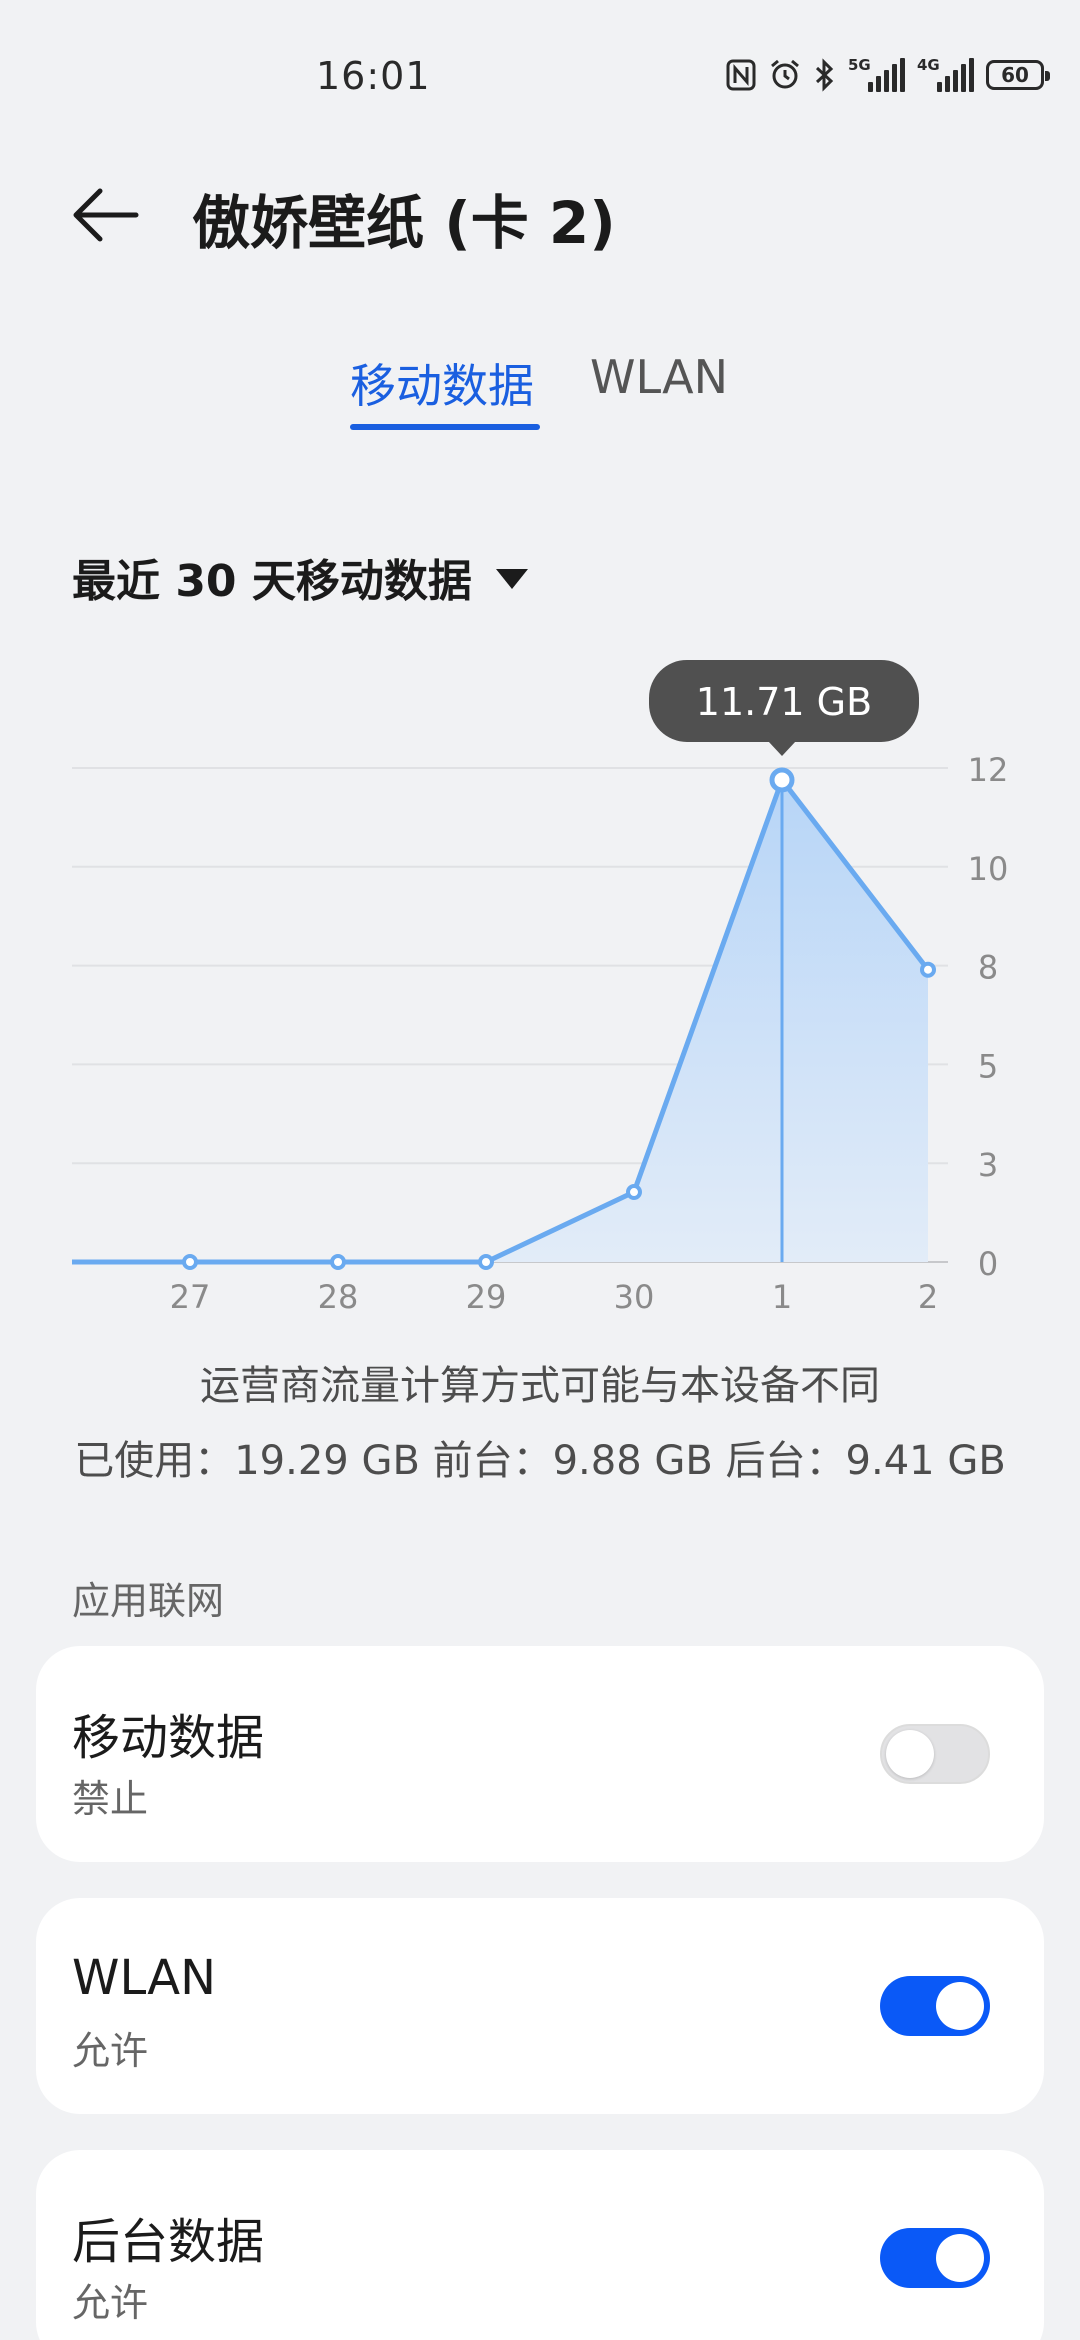 The image size is (1080, 2340). What do you see at coordinates (106, 215) in the screenshot?
I see `back-arrow-icon` at bounding box center [106, 215].